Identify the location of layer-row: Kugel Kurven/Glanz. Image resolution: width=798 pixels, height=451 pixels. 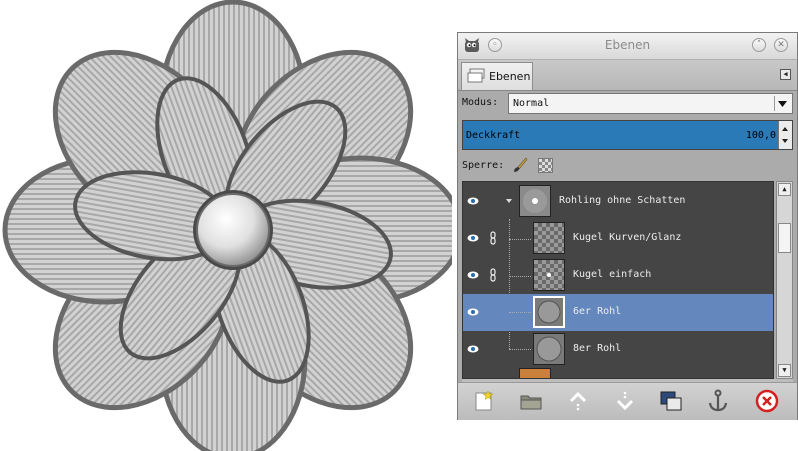
(618, 238).